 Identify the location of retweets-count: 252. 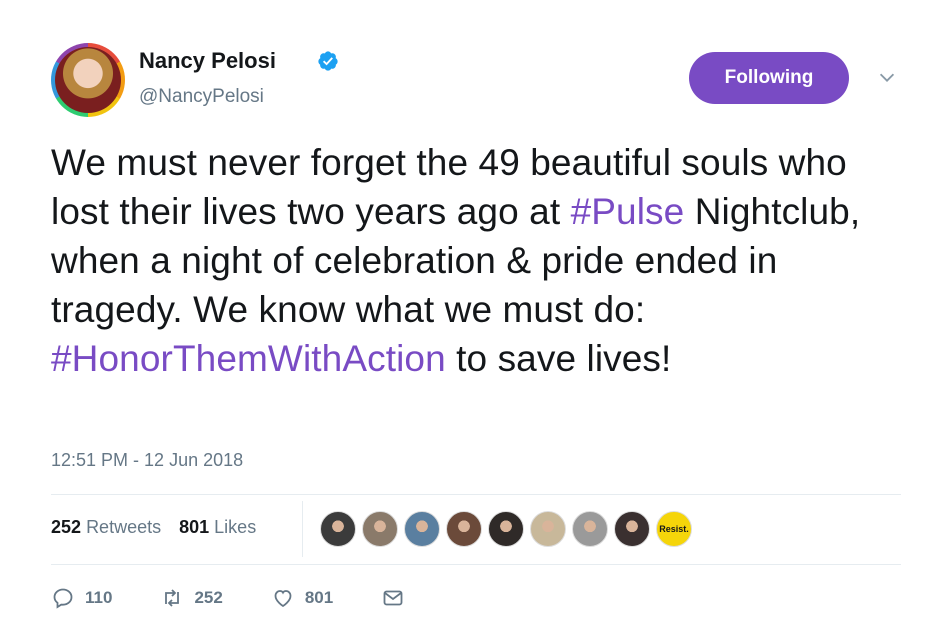
(66, 527).